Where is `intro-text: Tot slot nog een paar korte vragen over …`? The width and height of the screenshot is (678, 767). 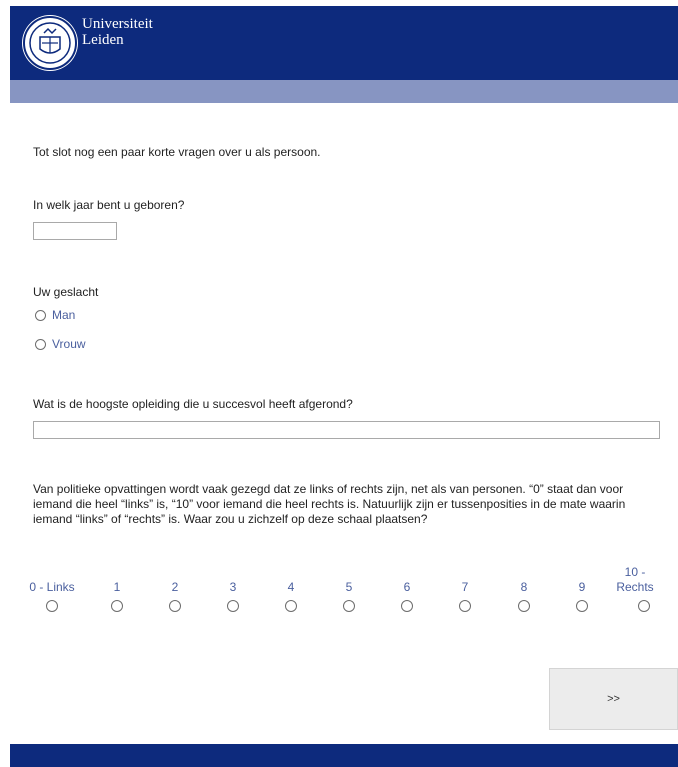
intro-text: Tot slot nog een paar korte vragen over … is located at coordinates (177, 152).